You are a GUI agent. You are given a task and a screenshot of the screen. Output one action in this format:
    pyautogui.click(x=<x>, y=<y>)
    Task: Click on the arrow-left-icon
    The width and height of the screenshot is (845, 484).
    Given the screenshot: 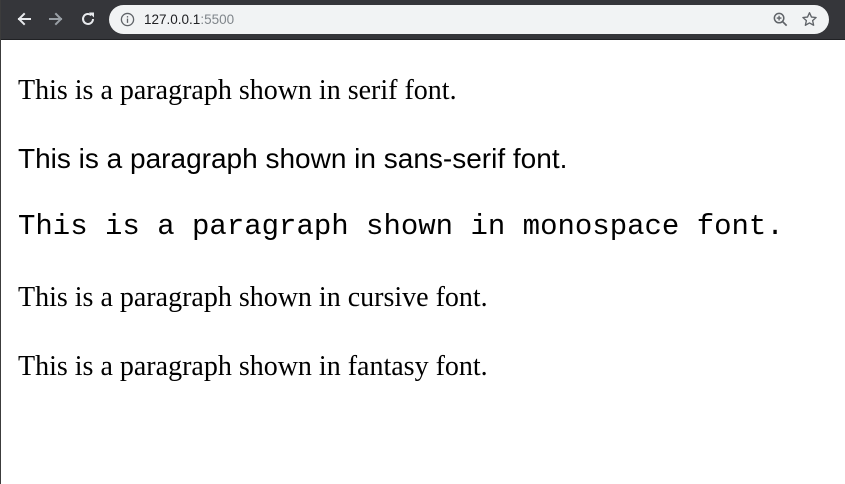 What is the action you would take?
    pyautogui.click(x=24, y=19)
    